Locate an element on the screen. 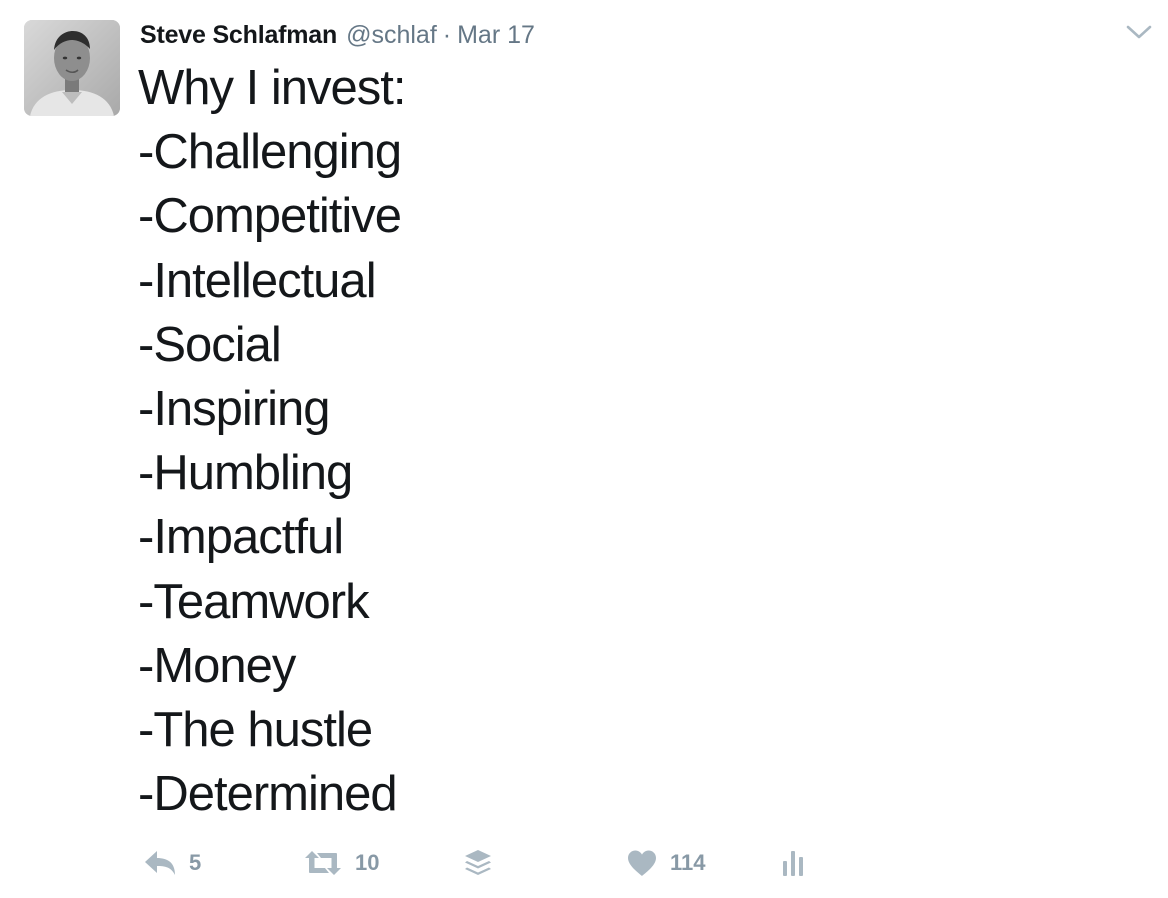  analytics-button is located at coordinates (795, 863).